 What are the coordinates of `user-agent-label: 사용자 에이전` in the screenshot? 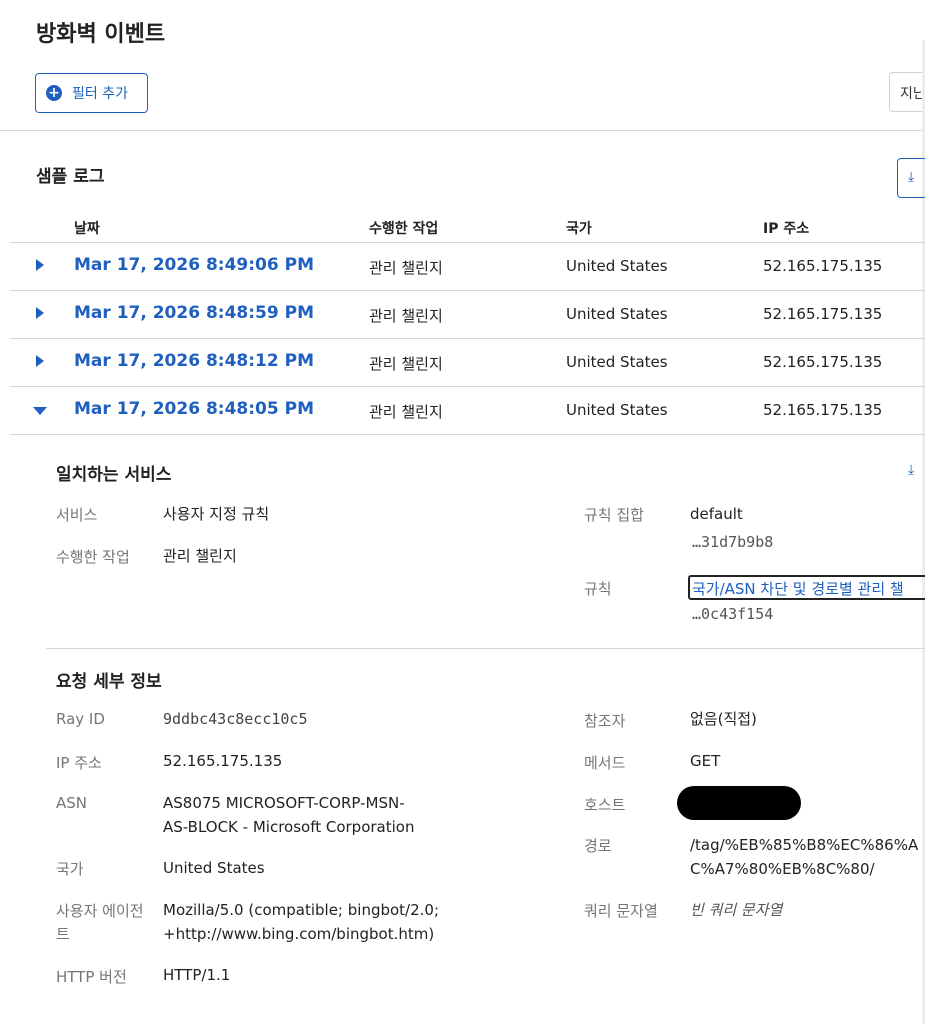 It's located at (100, 911).